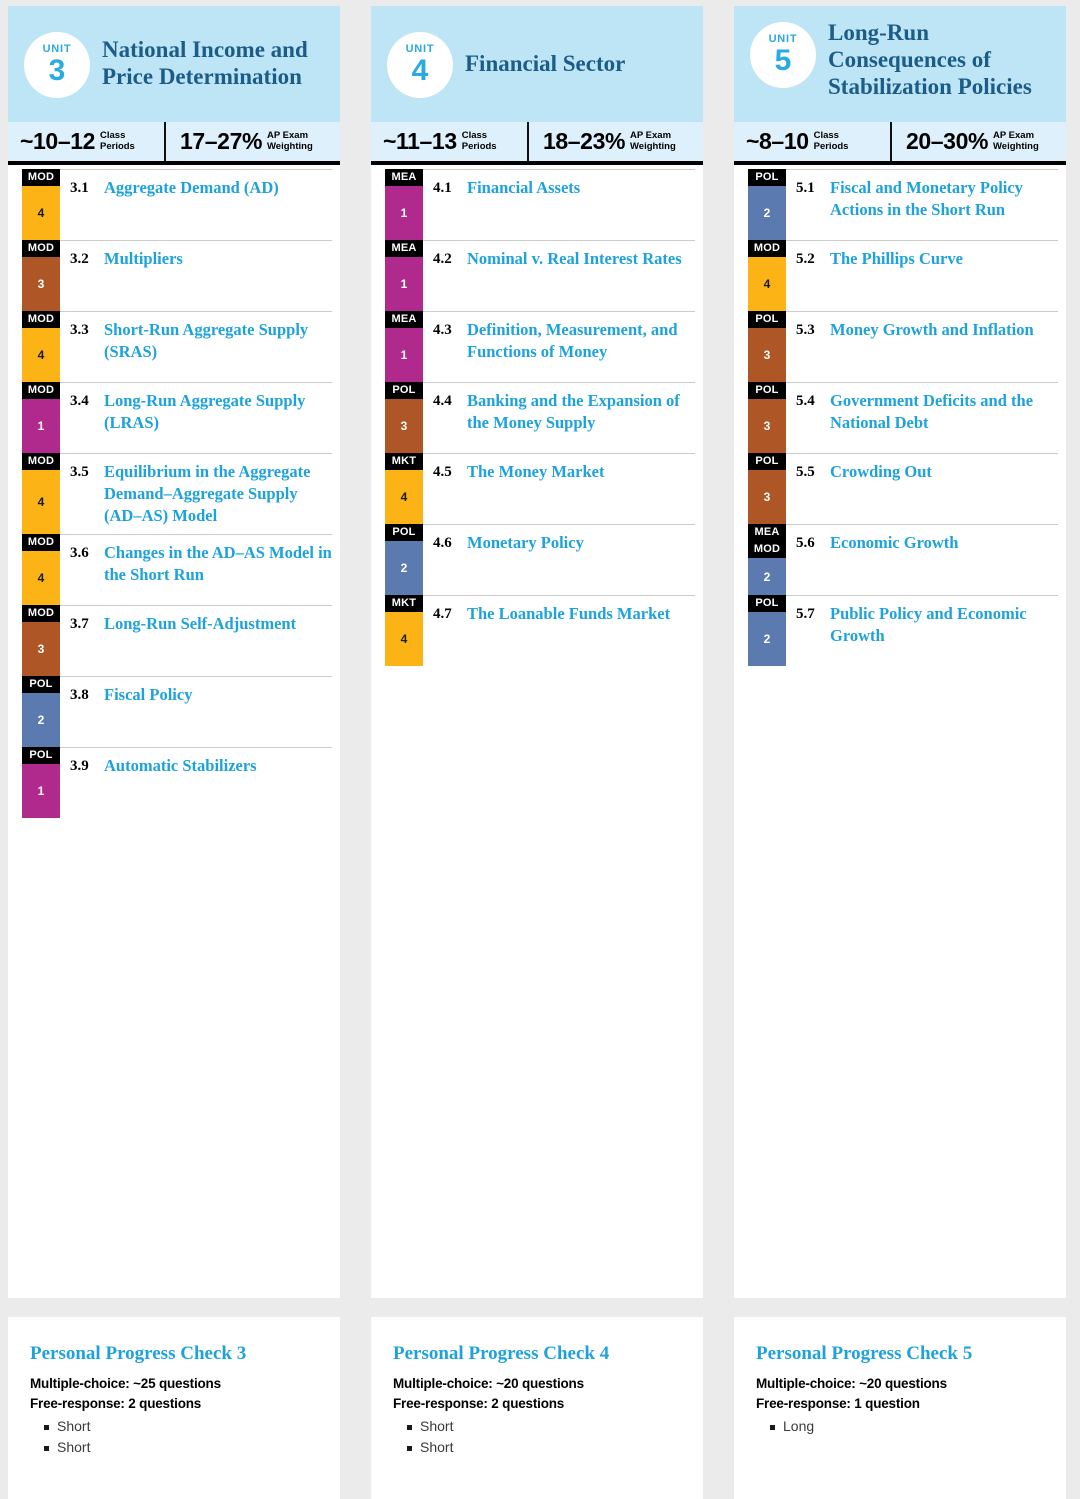 Image resolution: width=1080 pixels, height=1499 pixels. What do you see at coordinates (805, 614) in the screenshot?
I see `topic-number: 5.7` at bounding box center [805, 614].